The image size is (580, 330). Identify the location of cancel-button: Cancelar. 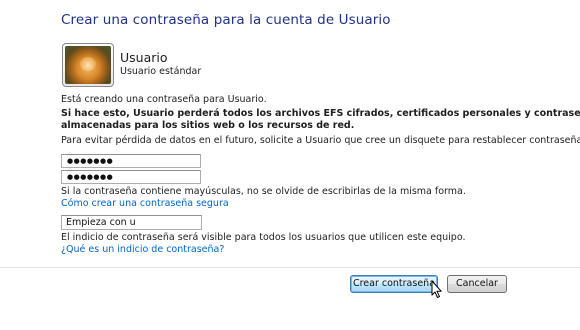
(477, 284).